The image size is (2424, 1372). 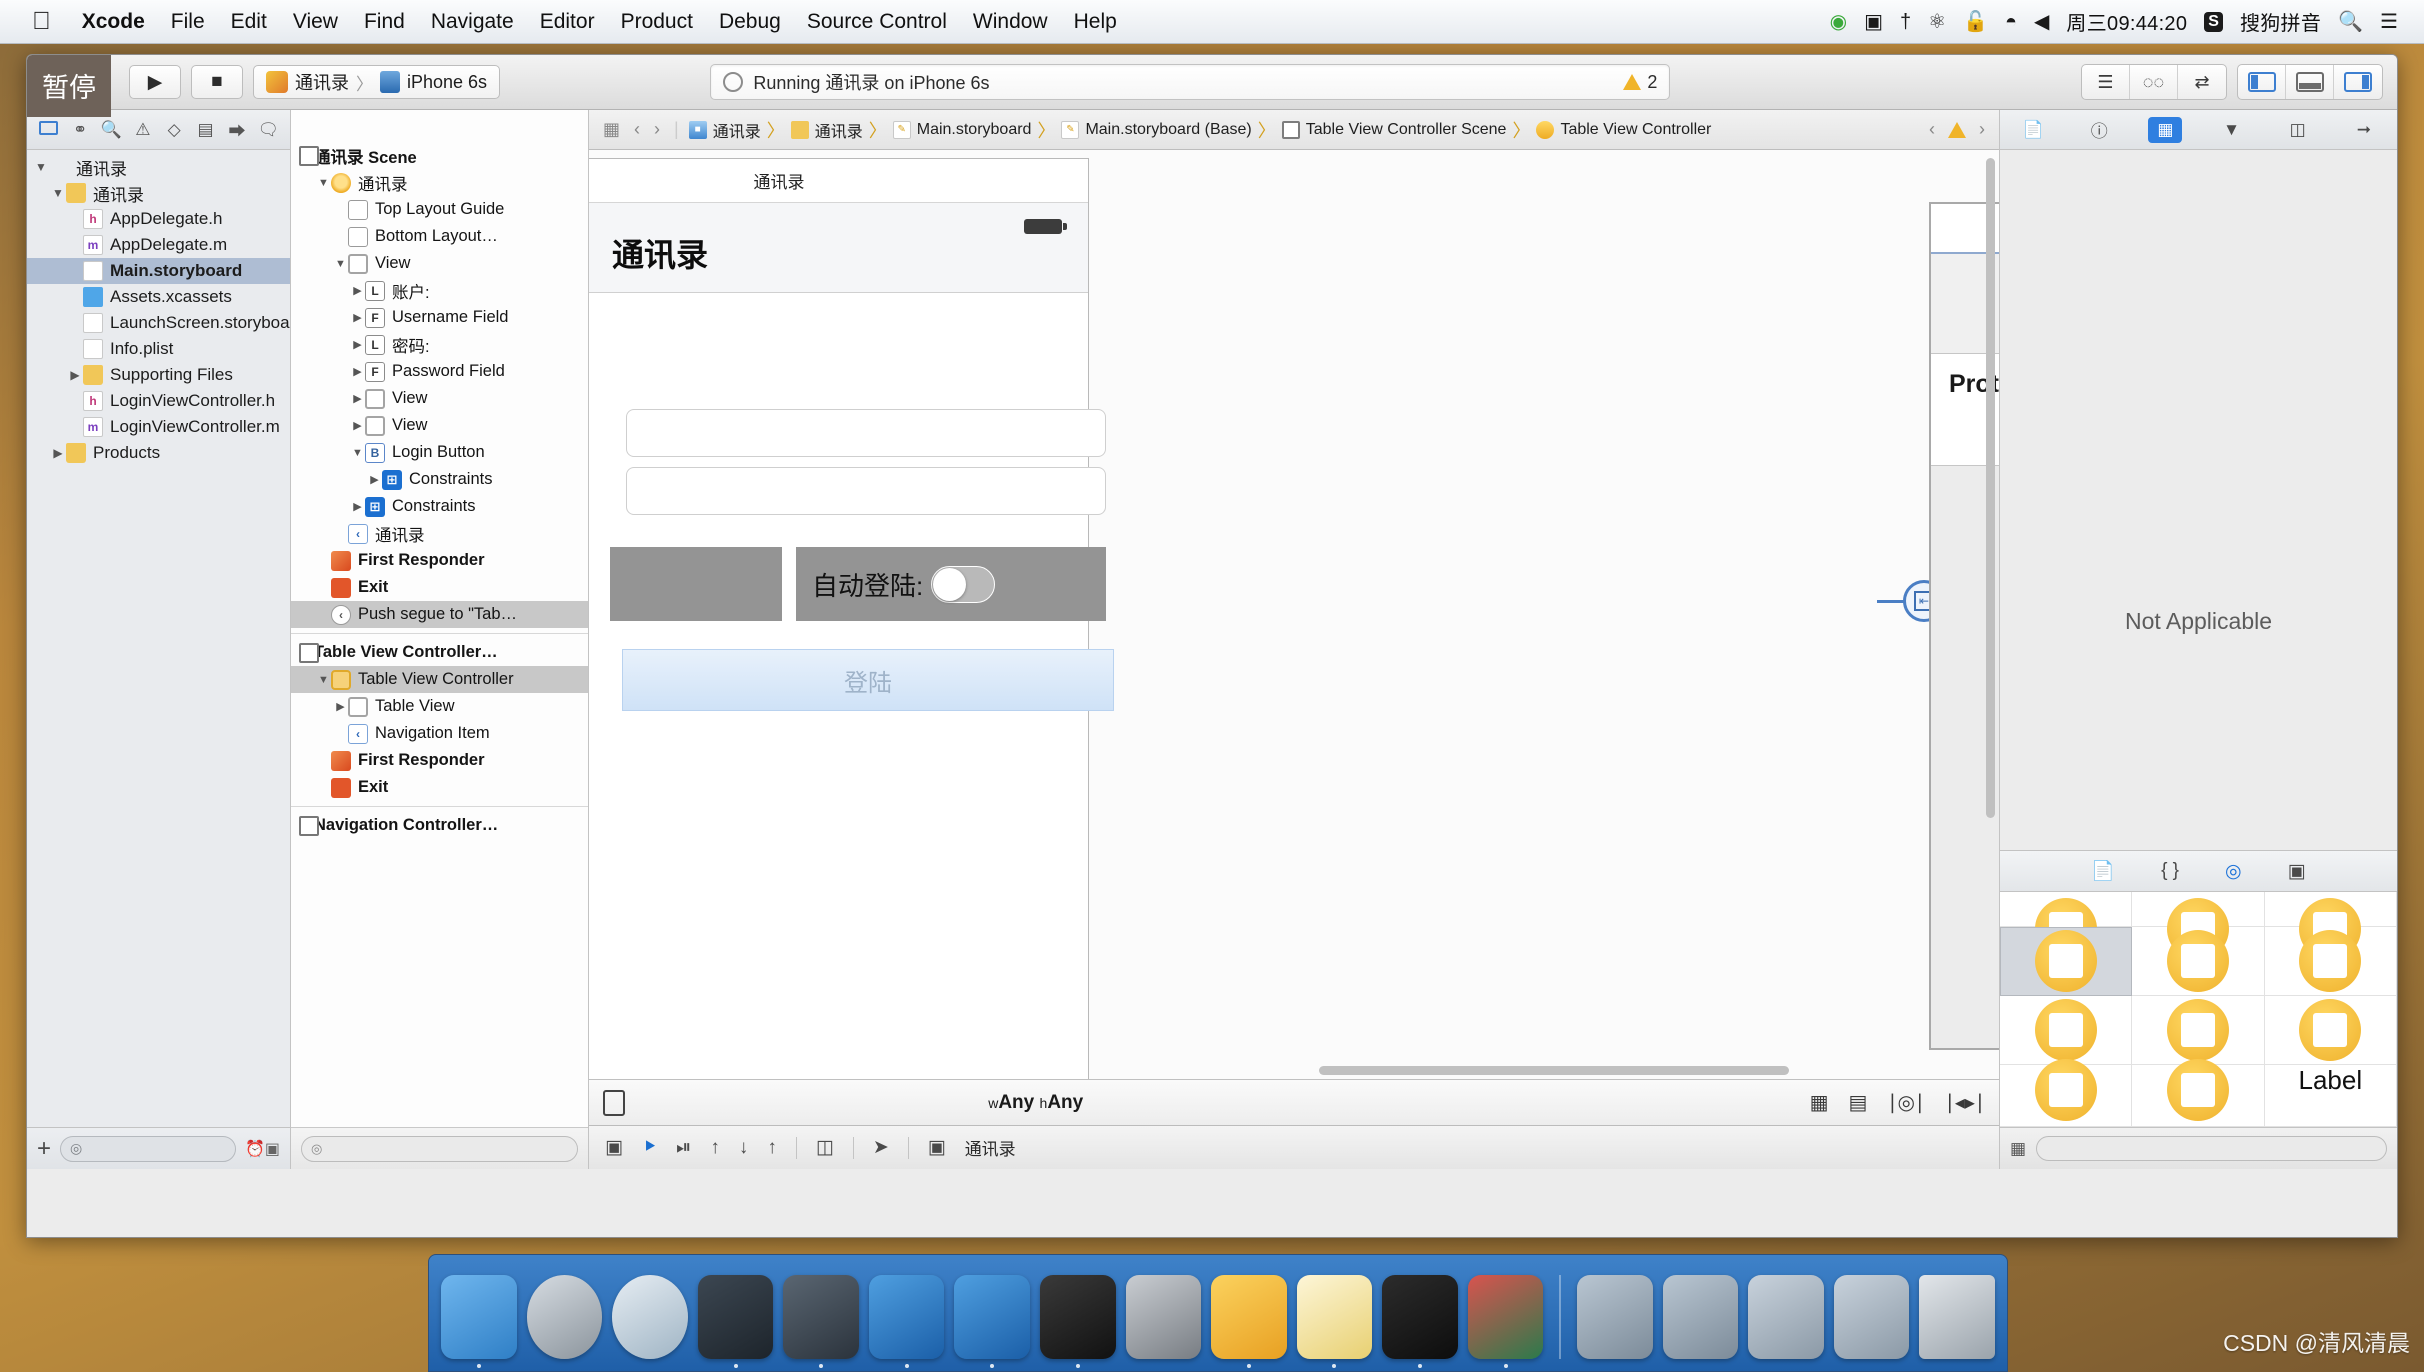 I want to click on login-scene: 通讯录 通讯录 自动登陆: 登陆, so click(x=851, y=618).